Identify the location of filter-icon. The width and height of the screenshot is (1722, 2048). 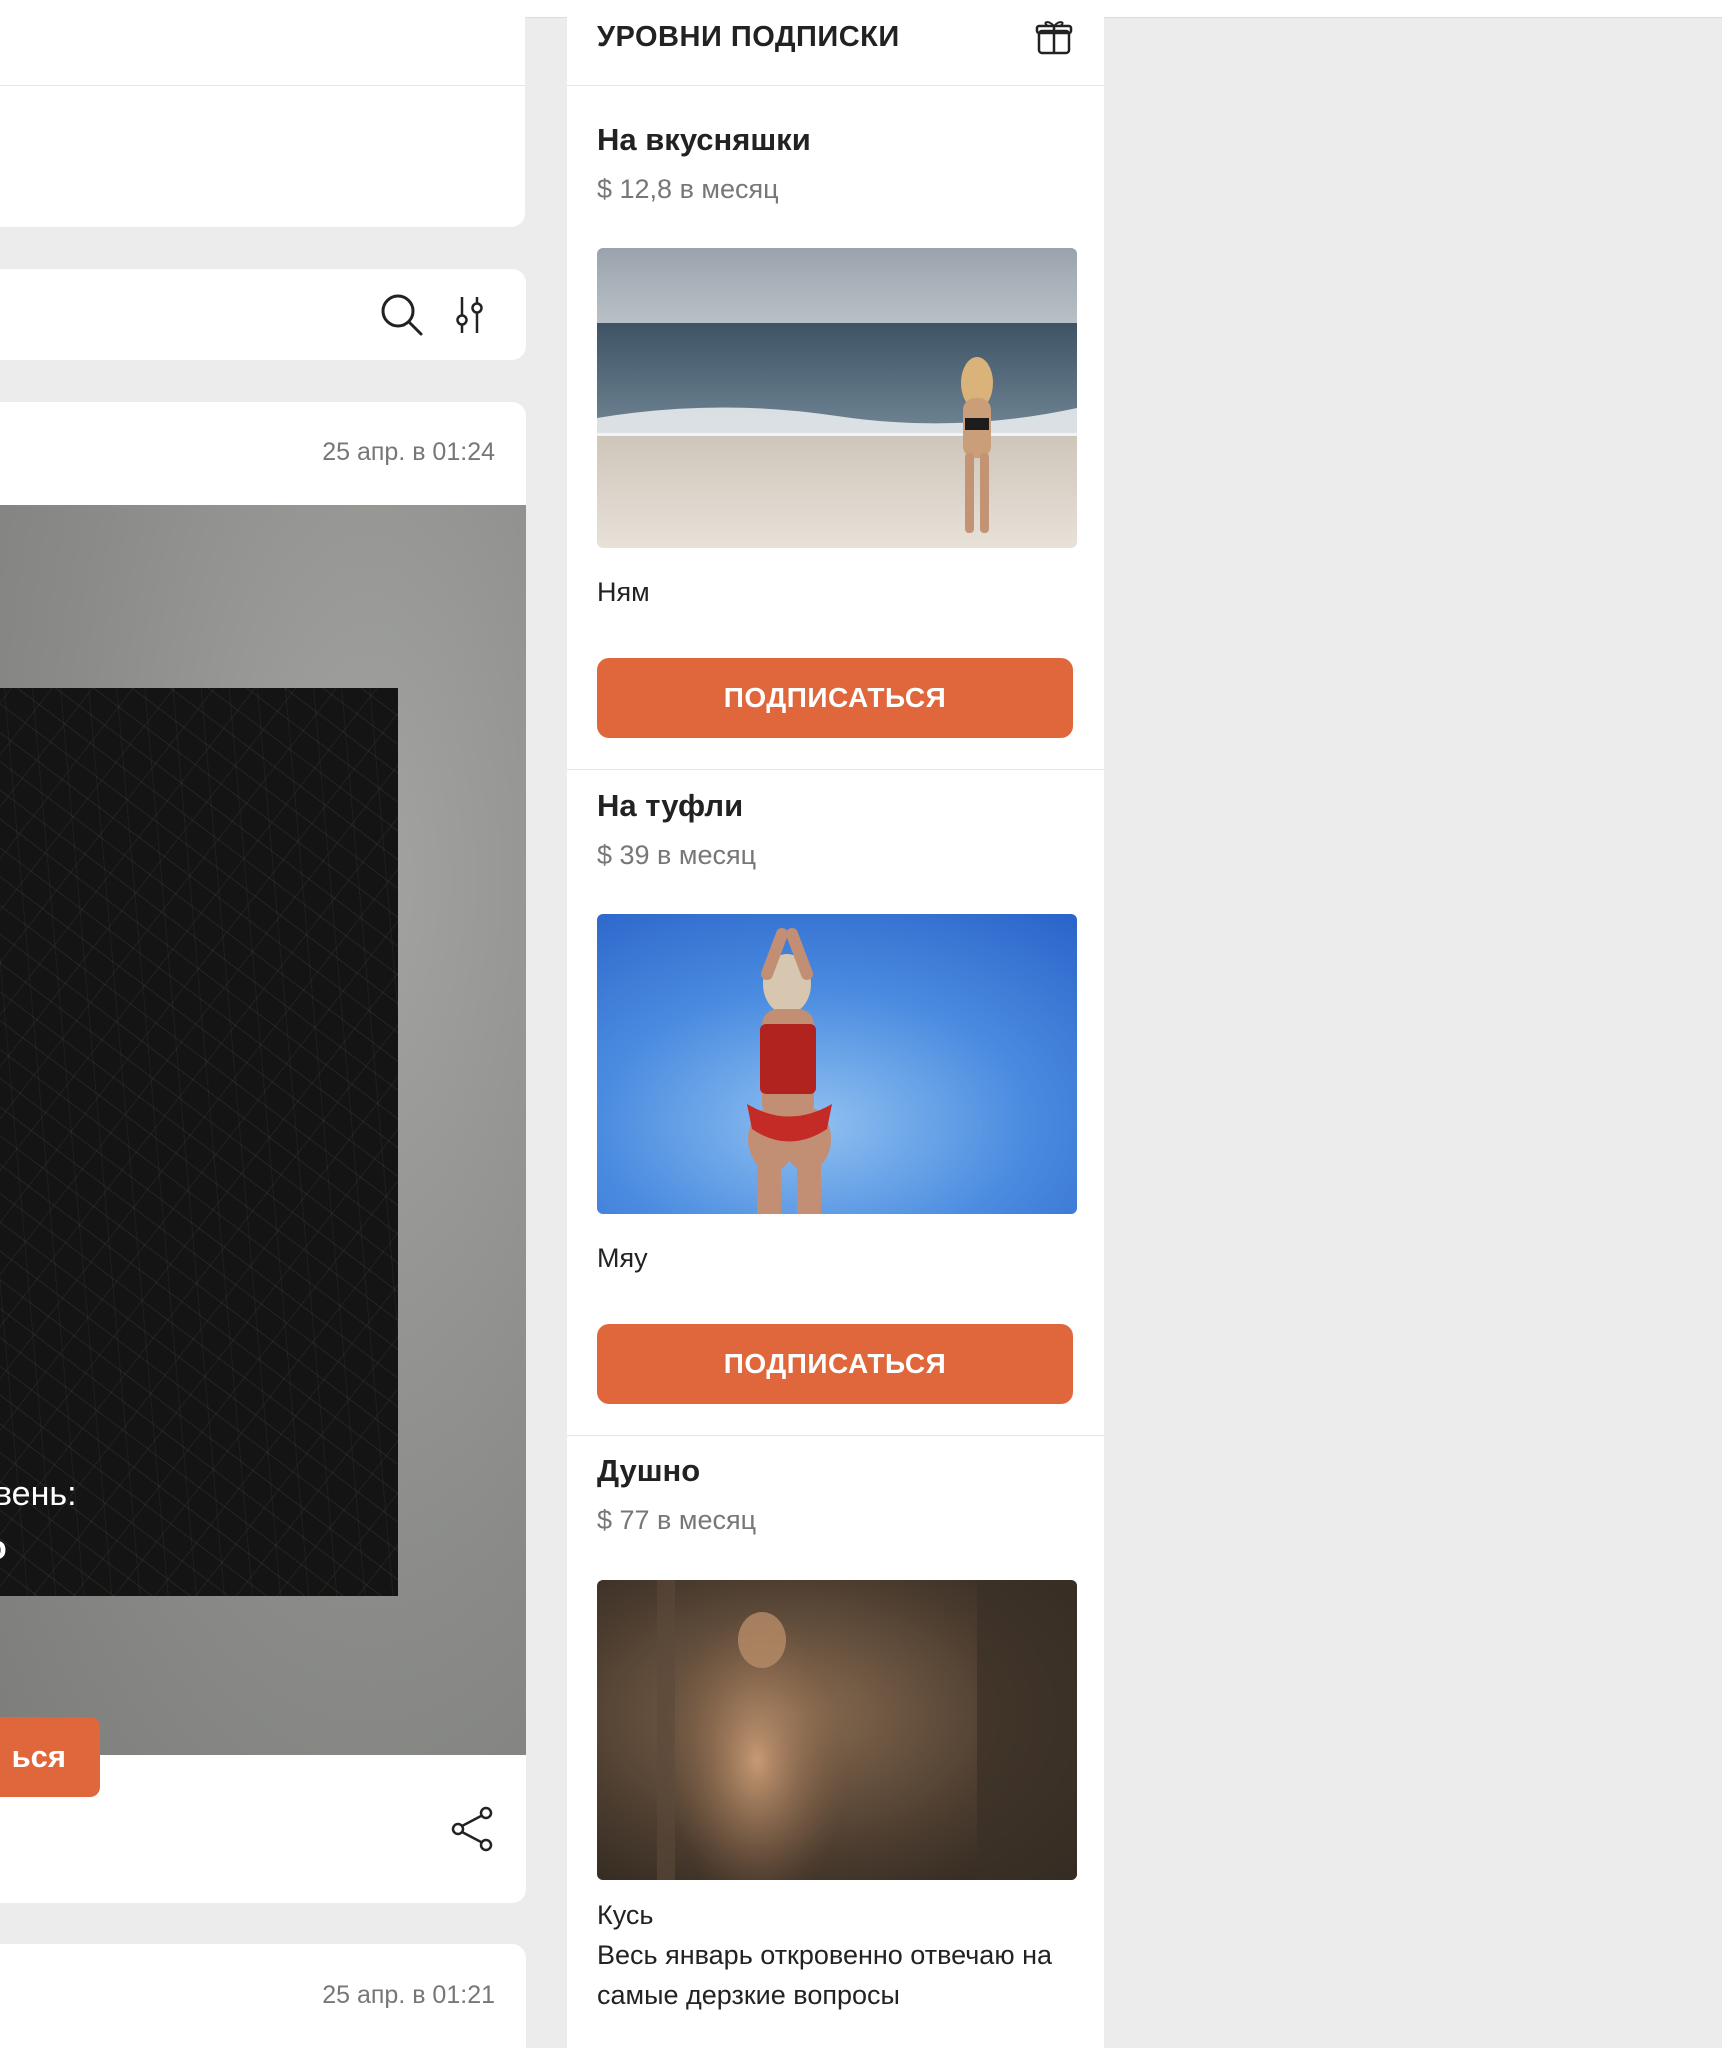
(472, 315).